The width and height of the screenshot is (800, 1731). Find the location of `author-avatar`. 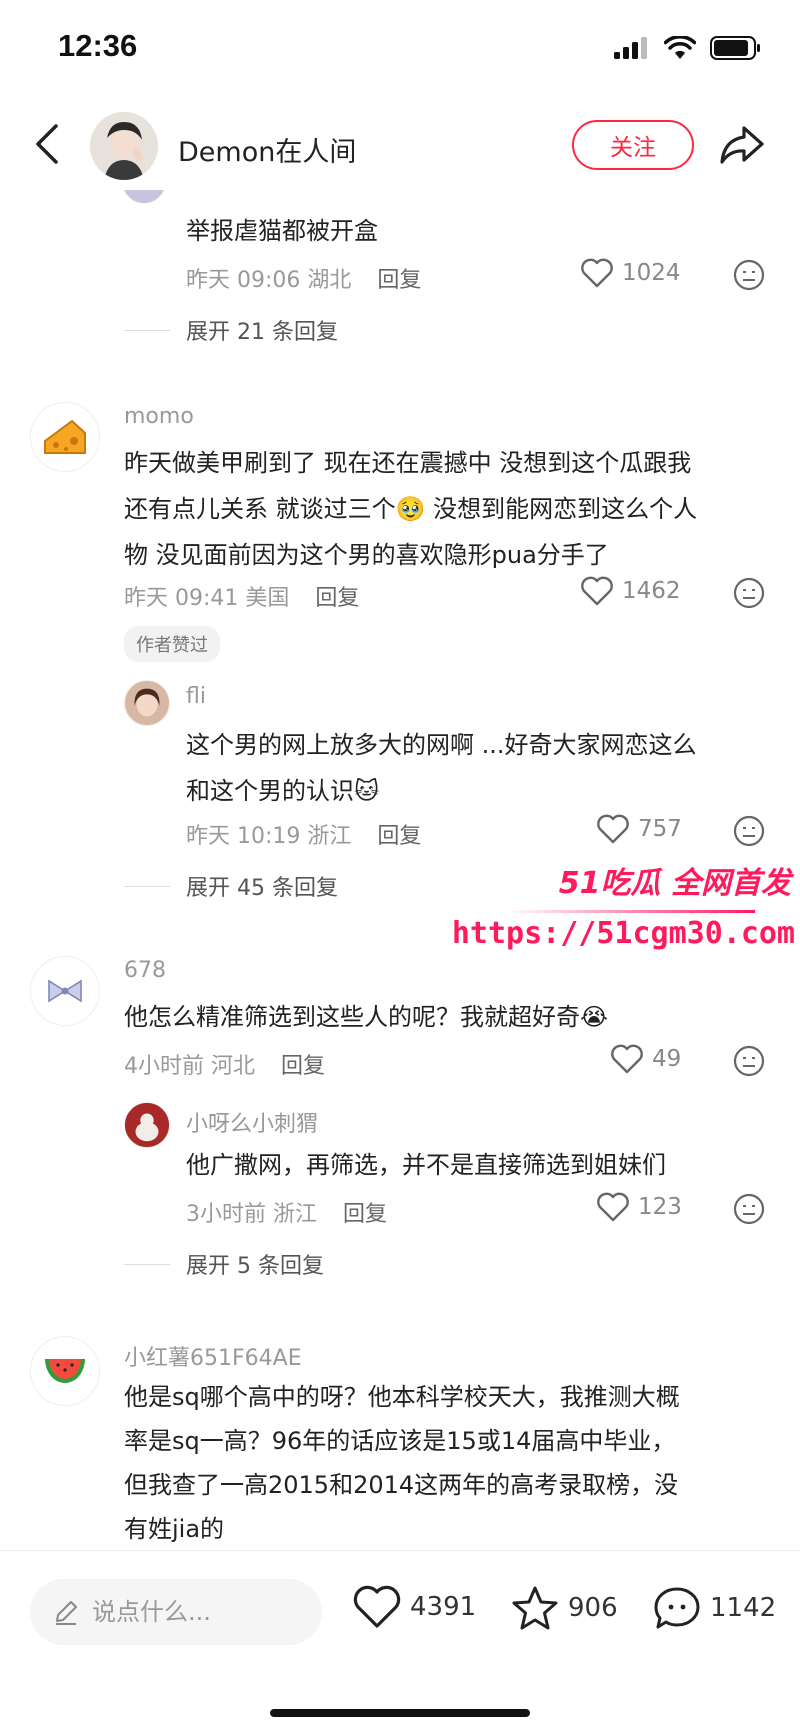

author-avatar is located at coordinates (124, 146).